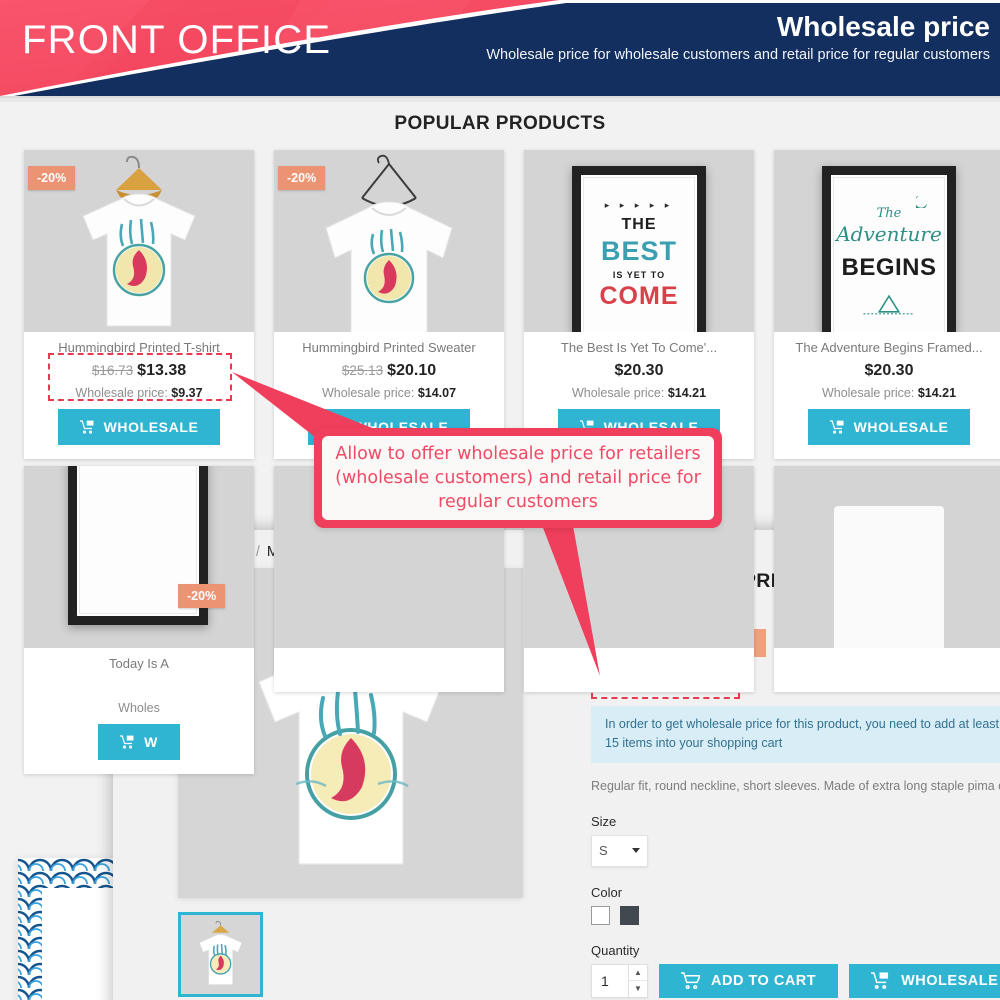  Describe the element at coordinates (603, 850) in the screenshot. I see `size-value: S` at that location.